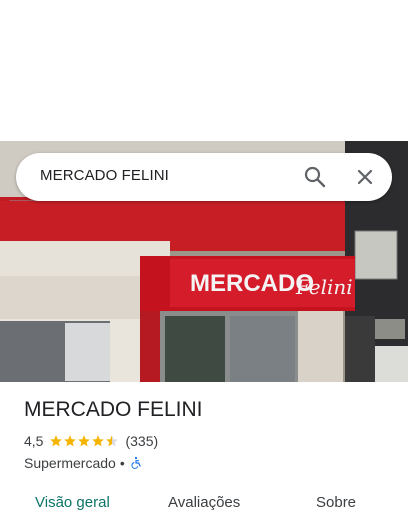  Describe the element at coordinates (104, 175) in the screenshot. I see `search-input: MERCADO FELINI` at that location.